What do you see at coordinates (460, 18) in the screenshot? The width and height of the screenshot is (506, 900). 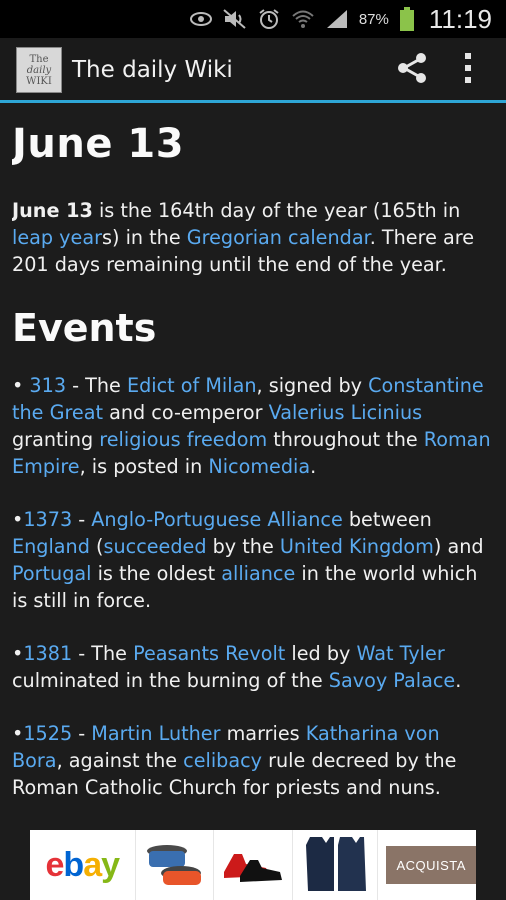 I see `clock: 11:19` at bounding box center [460, 18].